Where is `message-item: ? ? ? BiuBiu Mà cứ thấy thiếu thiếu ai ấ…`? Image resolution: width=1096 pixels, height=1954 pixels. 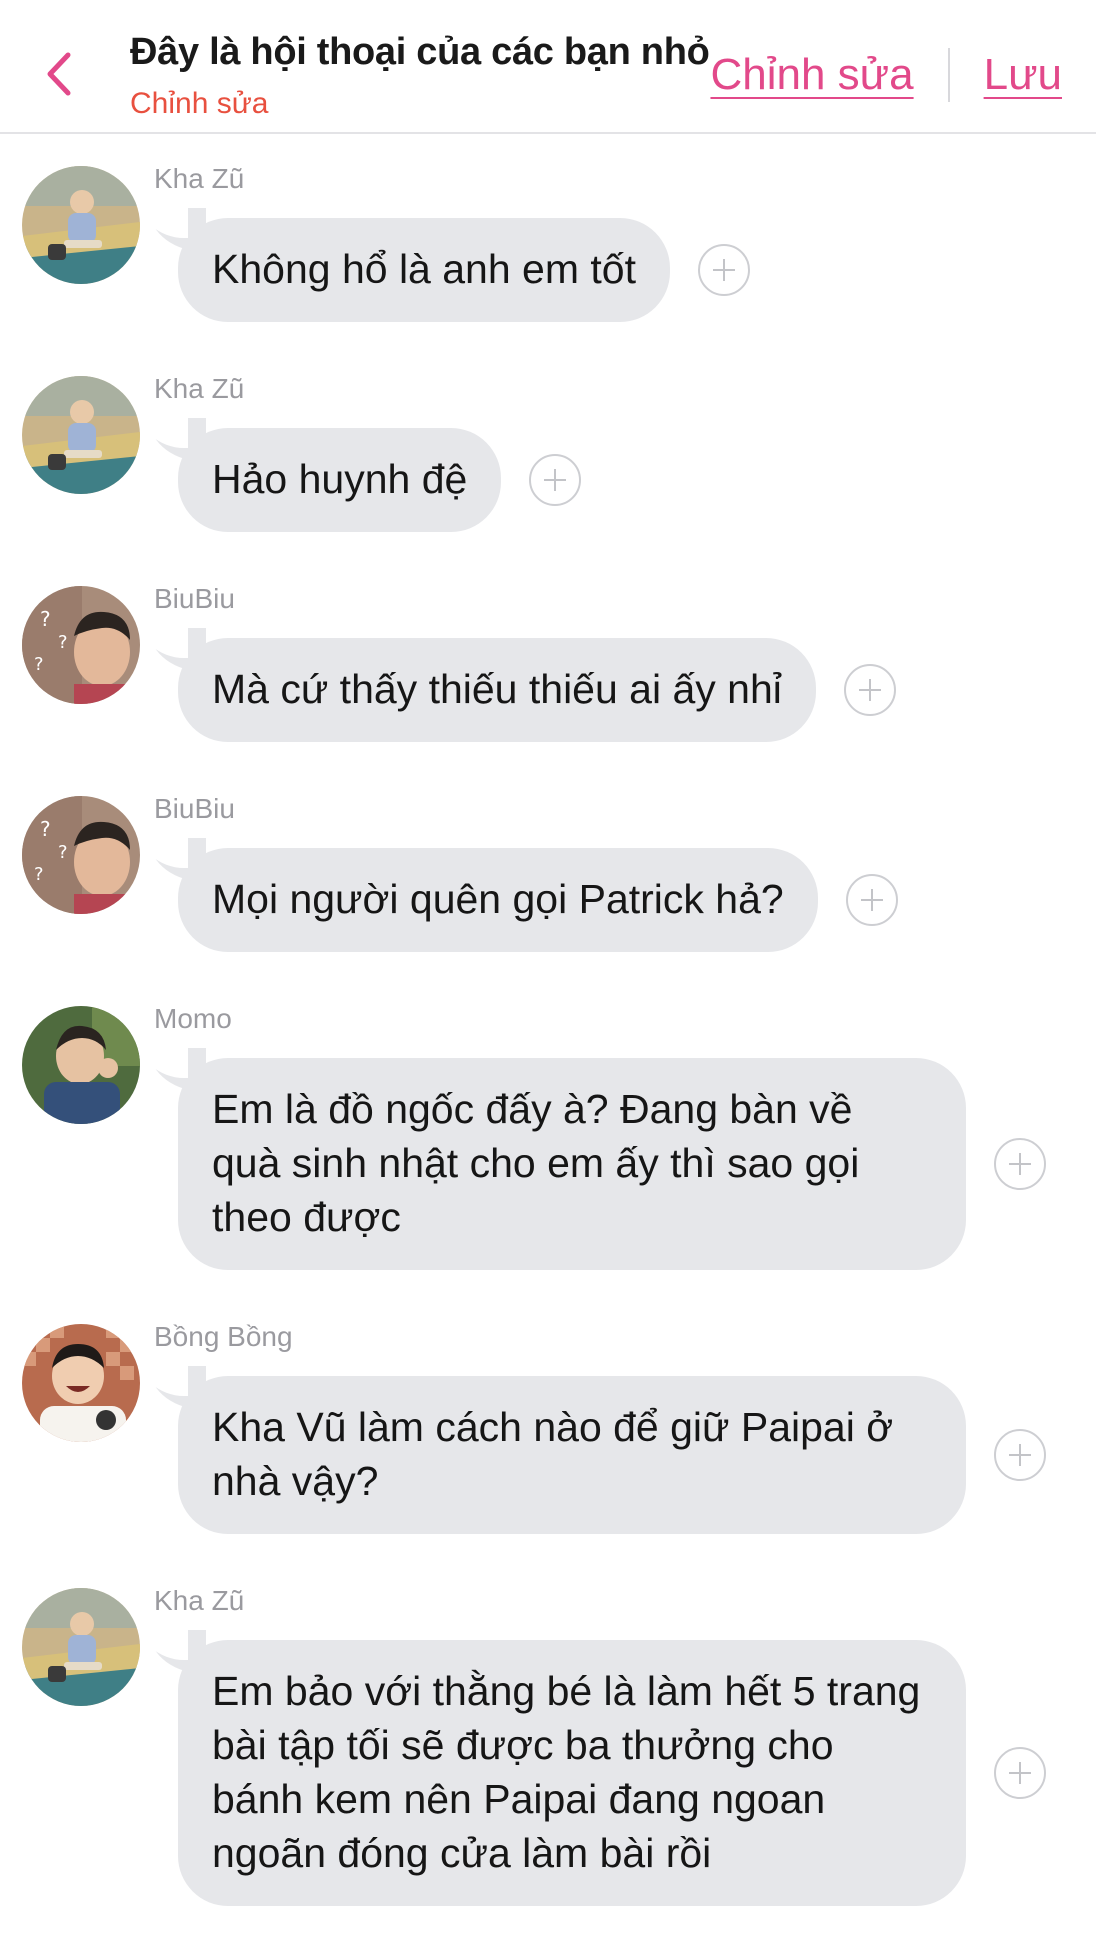 message-item: ? ? ? BiuBiu Mà cứ thấy thiếu thiếu ai ấ… is located at coordinates (548, 661).